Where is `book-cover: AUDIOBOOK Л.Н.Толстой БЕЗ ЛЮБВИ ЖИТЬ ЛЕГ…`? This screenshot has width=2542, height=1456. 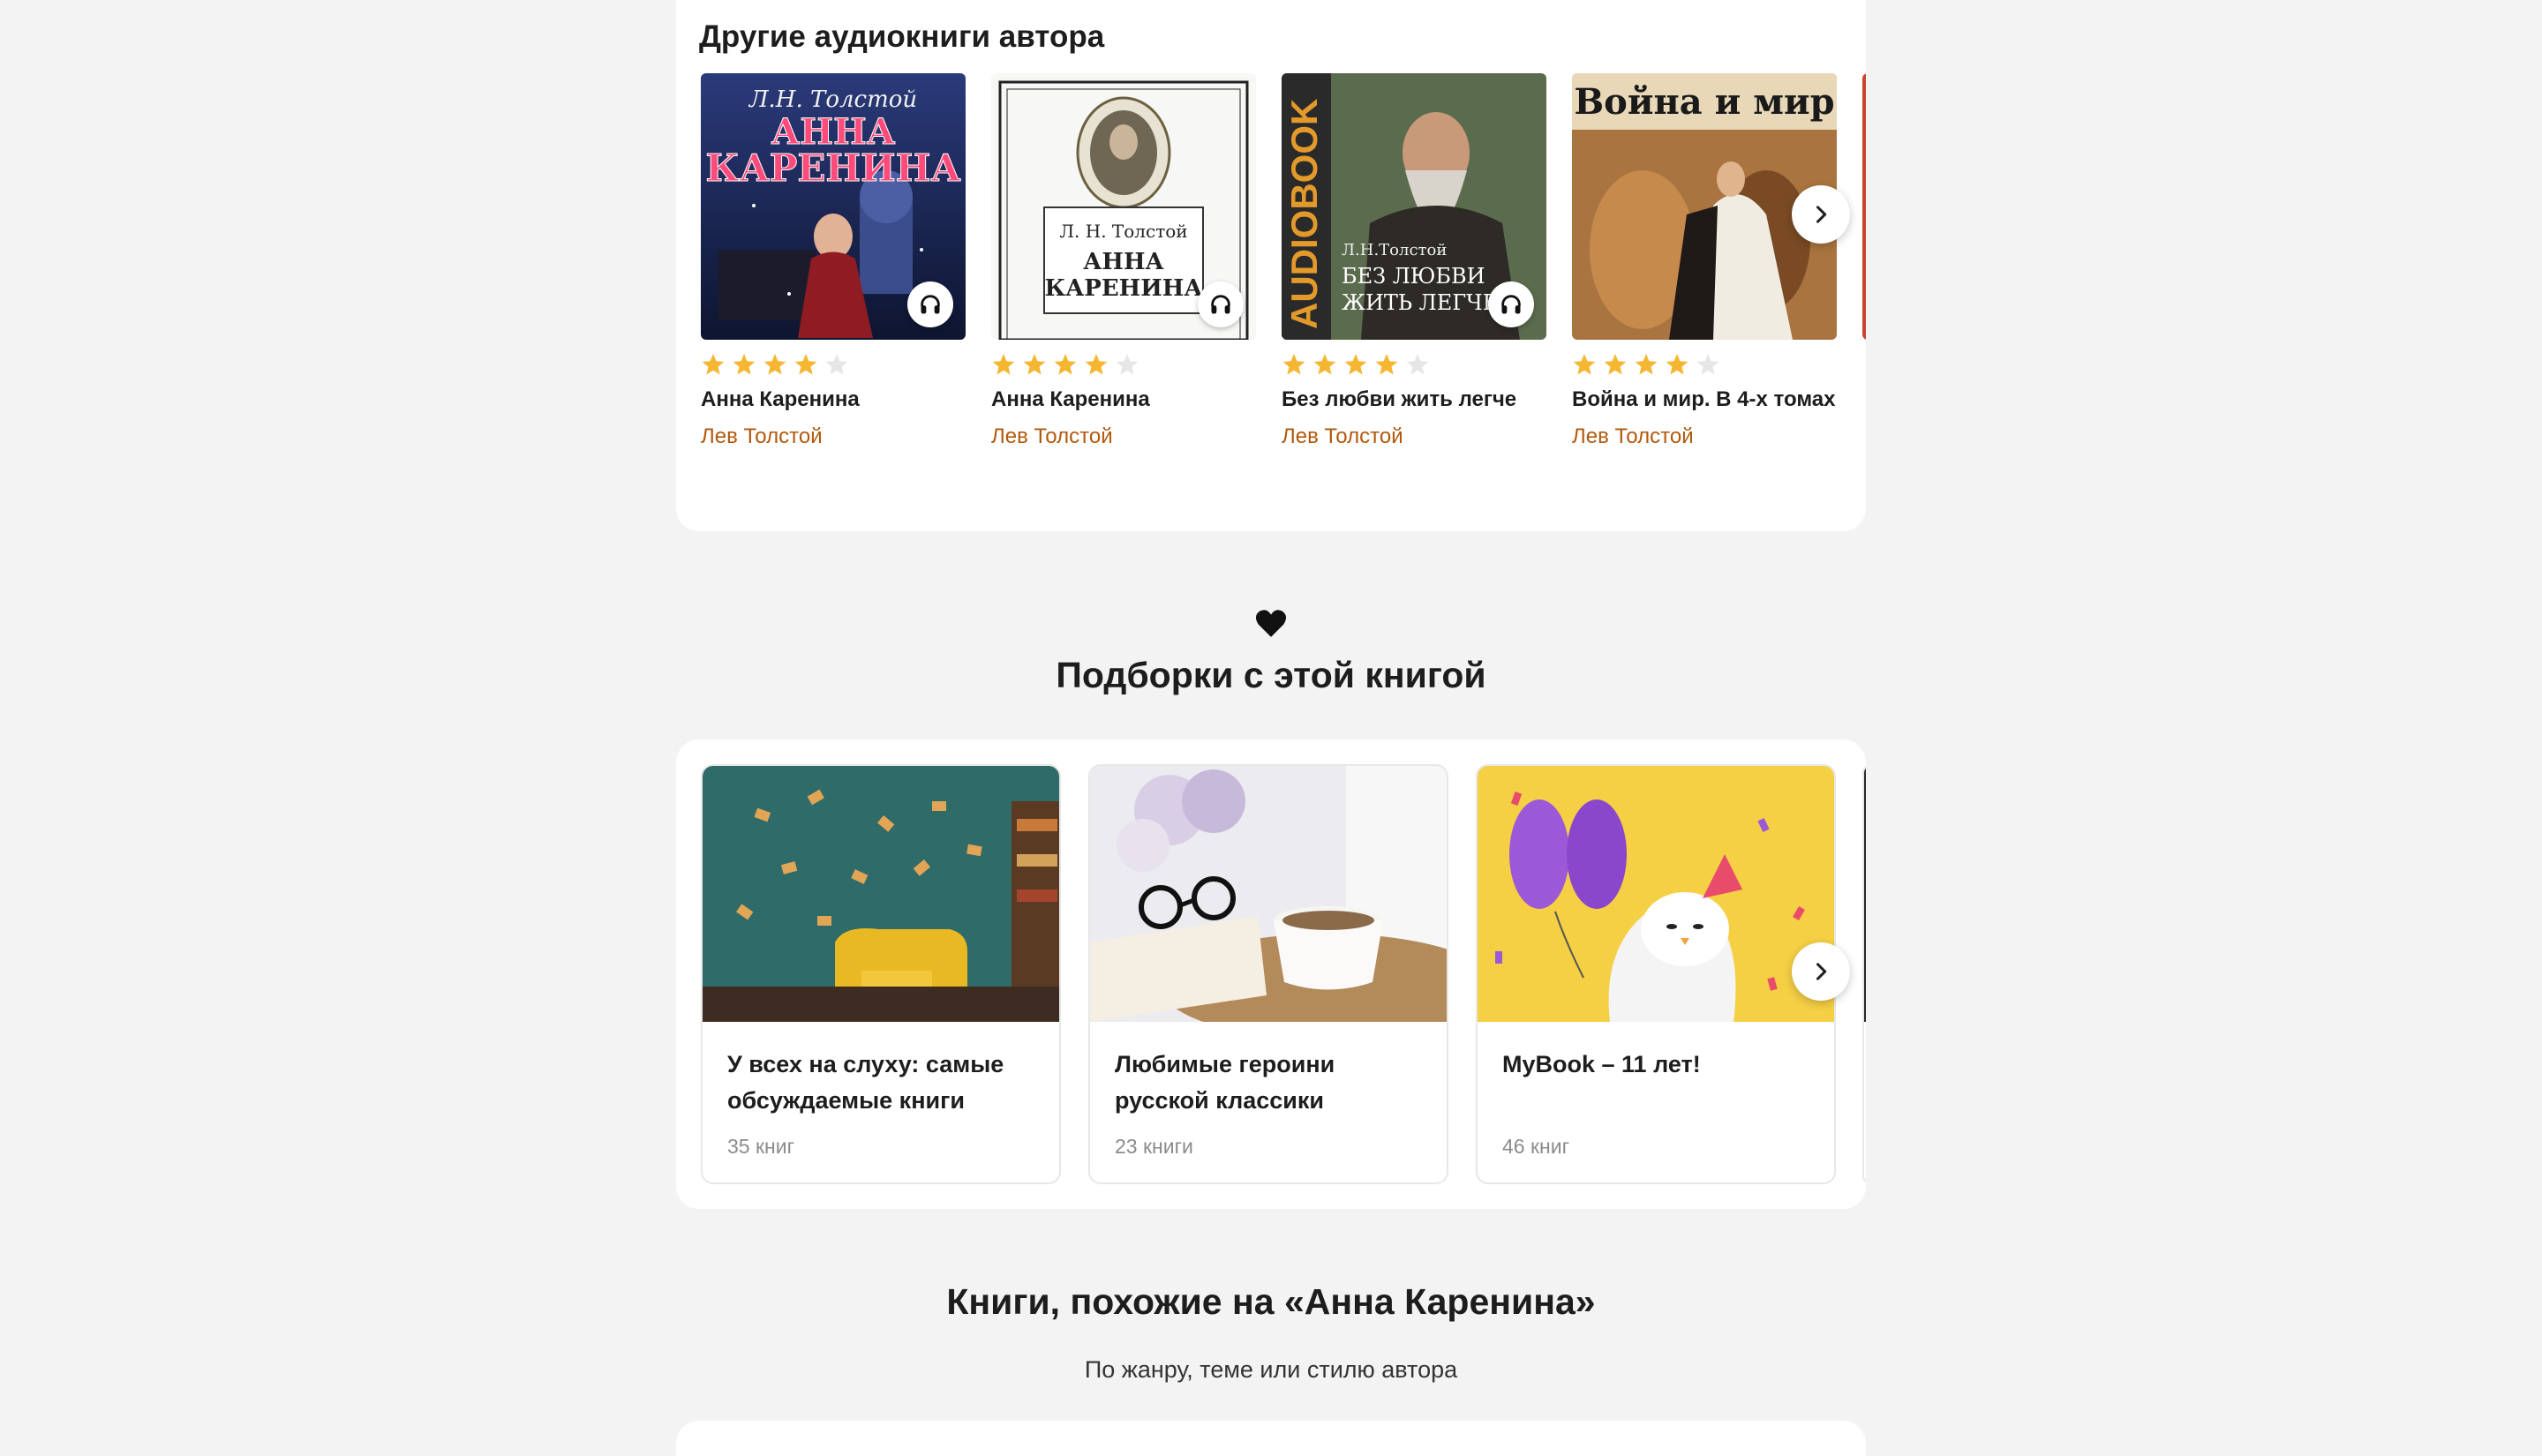 book-cover: AUDIOBOOK Л.Н.Толстой БЕЗ ЛЮБВИ ЖИТЬ ЛЕГ… is located at coordinates (1414, 206).